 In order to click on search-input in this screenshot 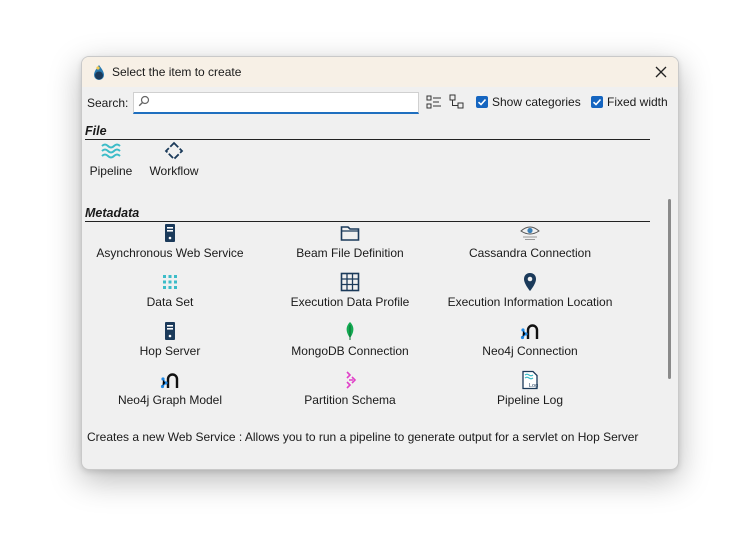, I will do `click(283, 102)`.